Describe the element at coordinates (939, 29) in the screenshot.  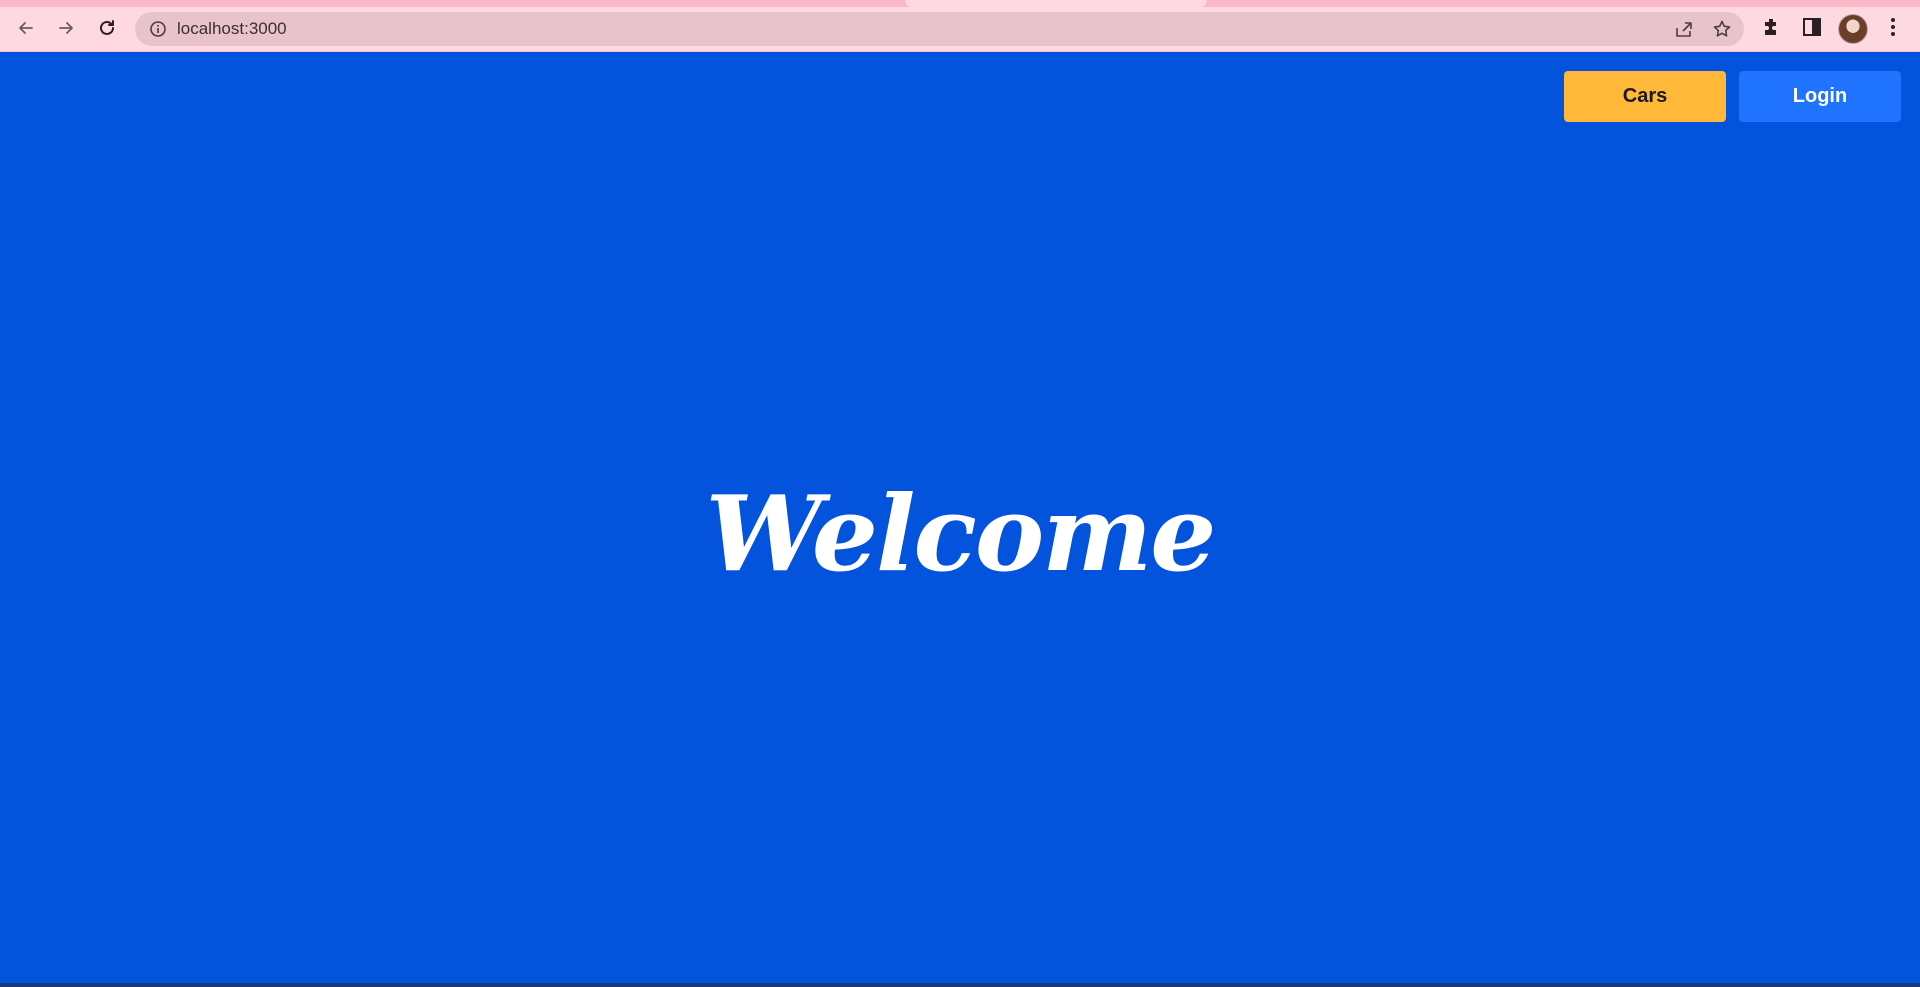
I see `address-bar: localhost:3000` at that location.